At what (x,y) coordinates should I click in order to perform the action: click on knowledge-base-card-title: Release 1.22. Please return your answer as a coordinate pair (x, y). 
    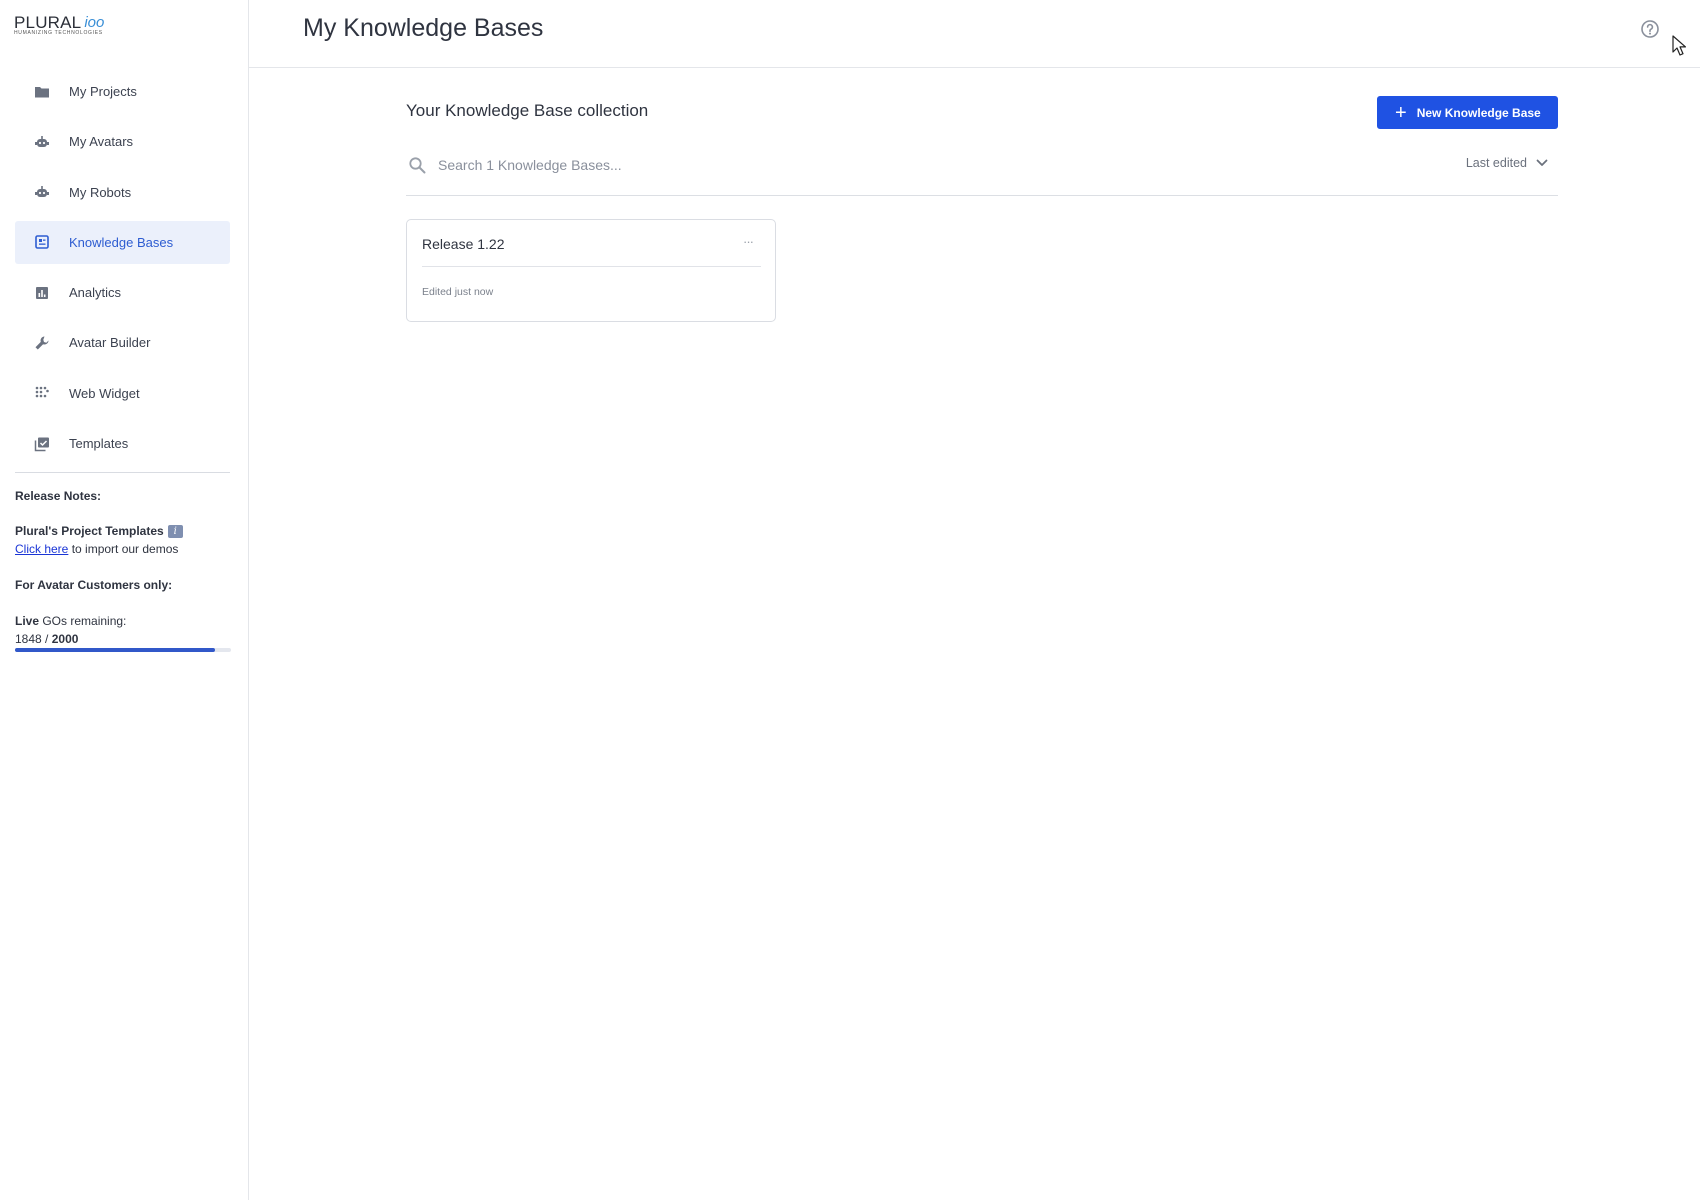
    Looking at the image, I should click on (463, 244).